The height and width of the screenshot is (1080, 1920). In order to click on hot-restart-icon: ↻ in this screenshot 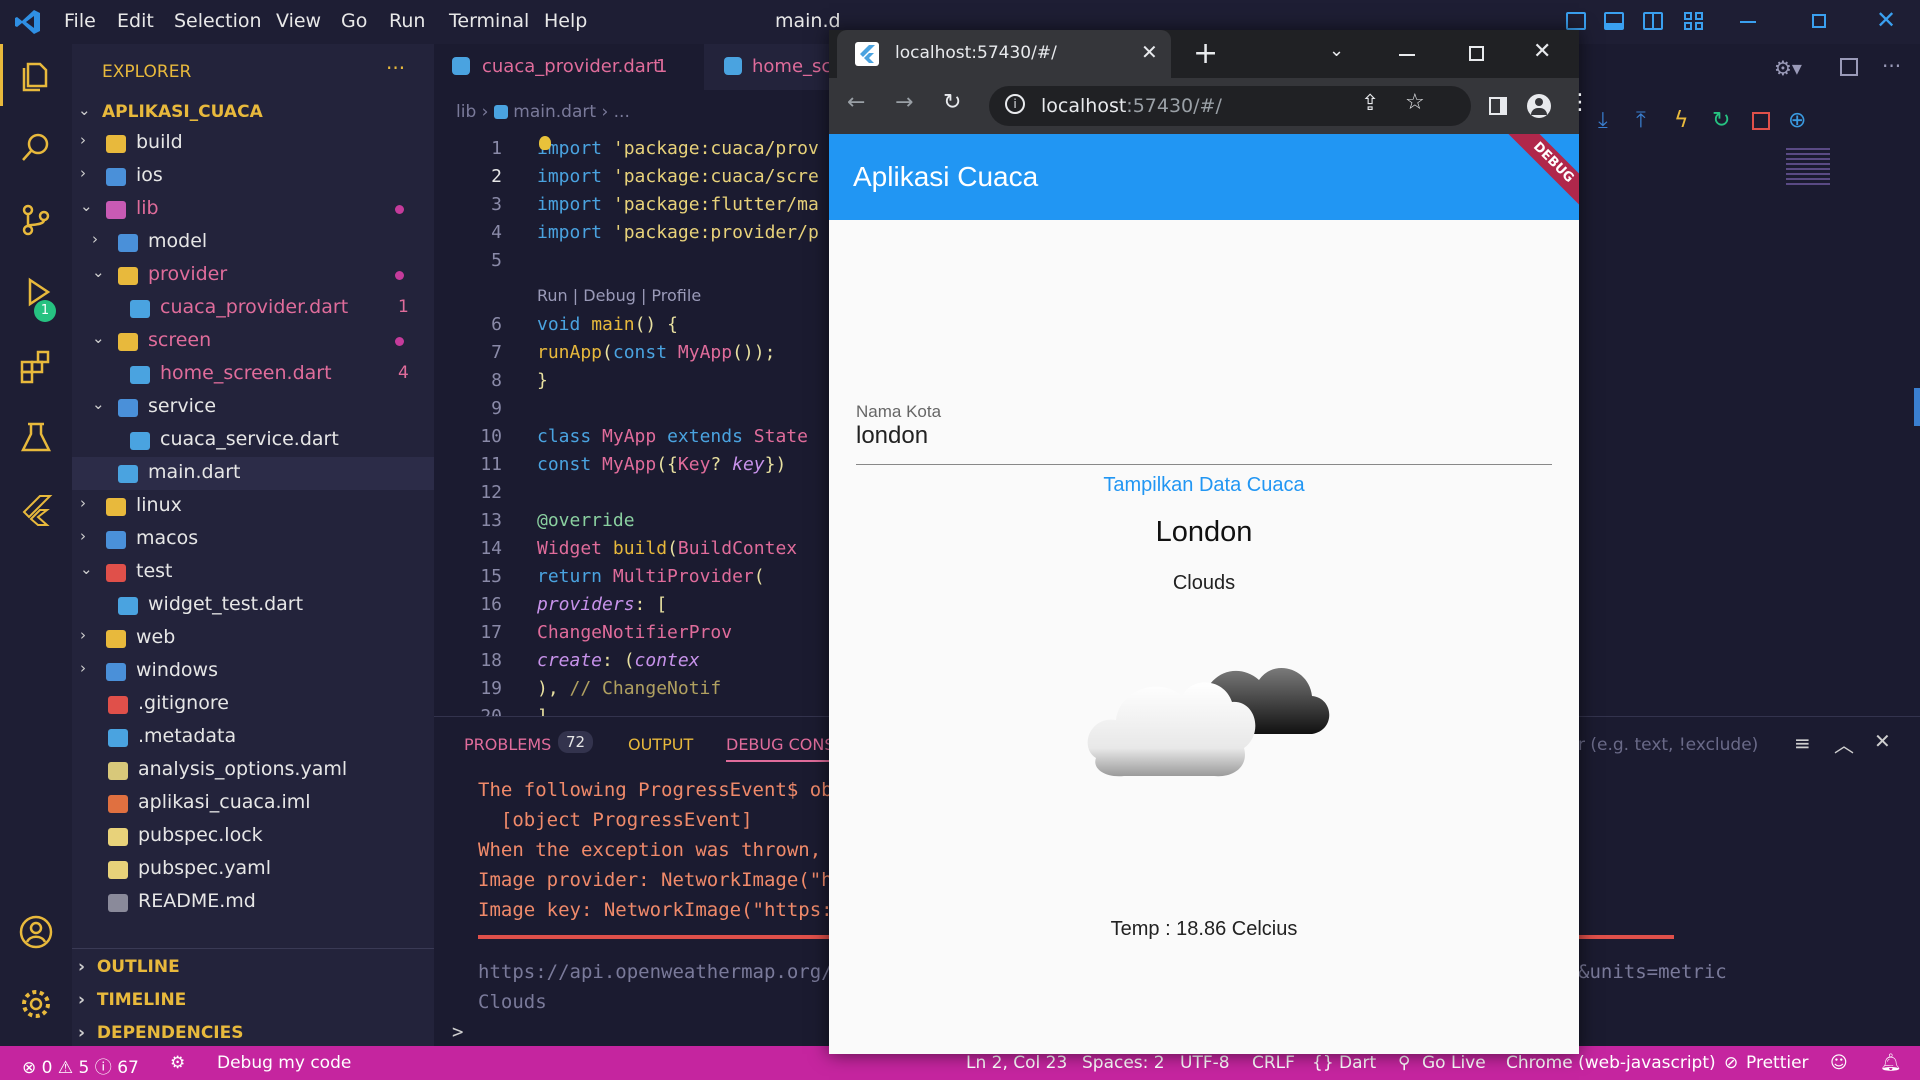, I will do `click(1721, 120)`.